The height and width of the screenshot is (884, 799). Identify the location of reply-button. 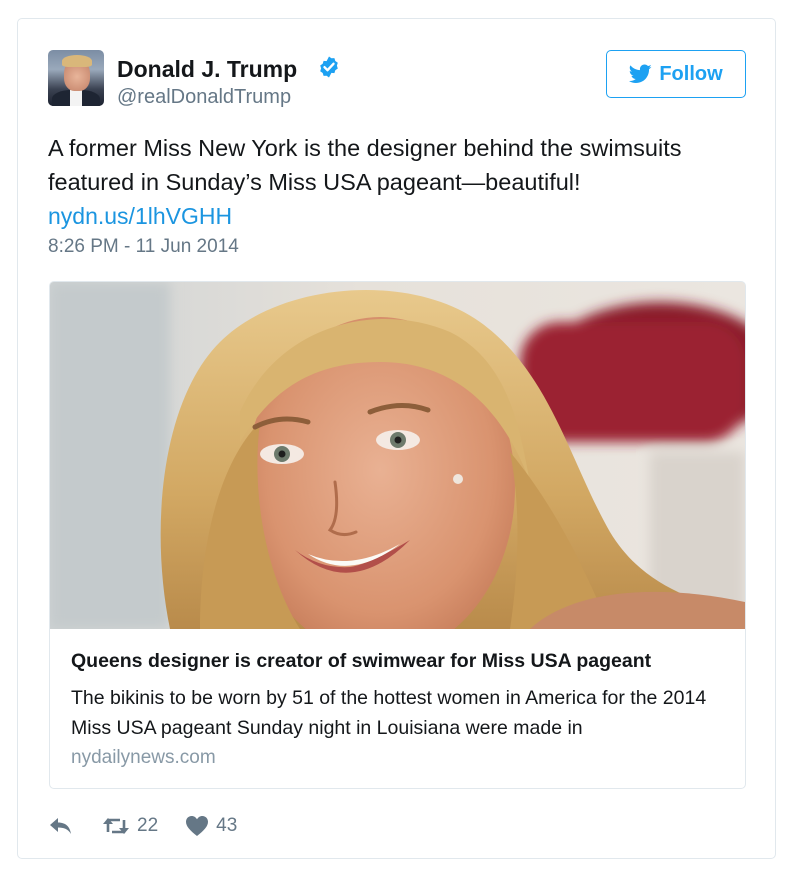
(61, 826).